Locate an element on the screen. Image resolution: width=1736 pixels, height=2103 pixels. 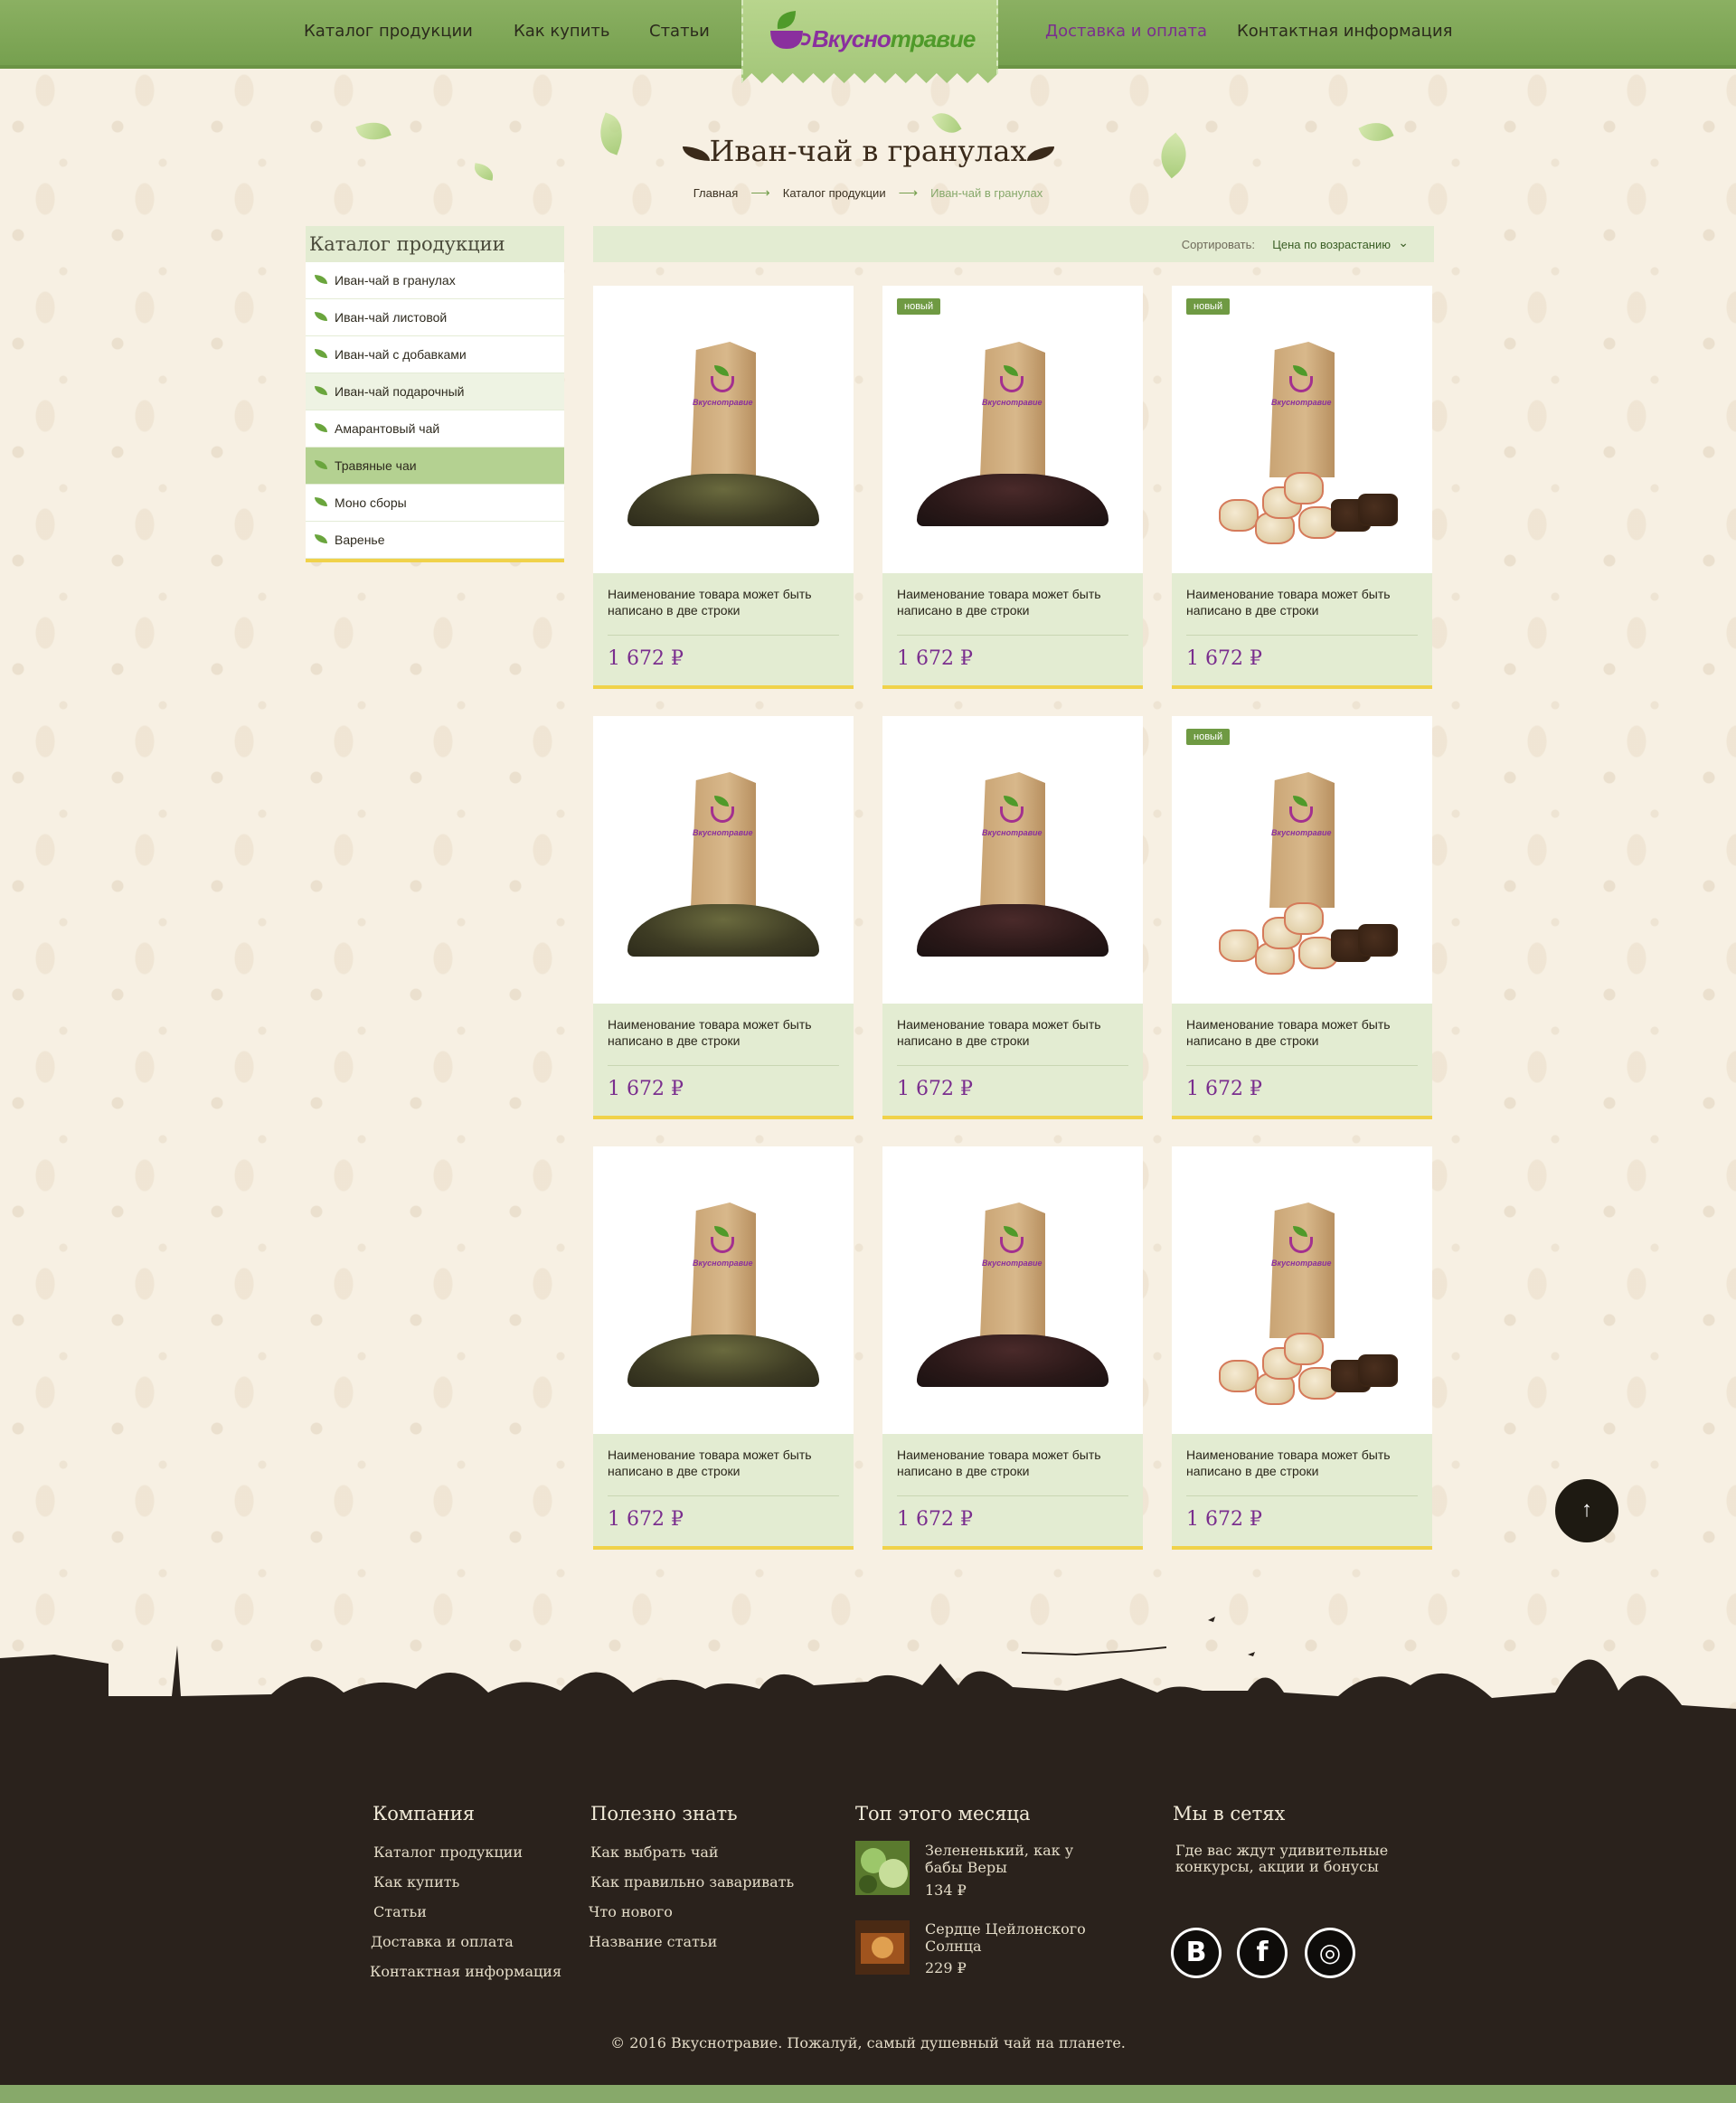
nav-how-to-buy: Как купить is located at coordinates (562, 31).